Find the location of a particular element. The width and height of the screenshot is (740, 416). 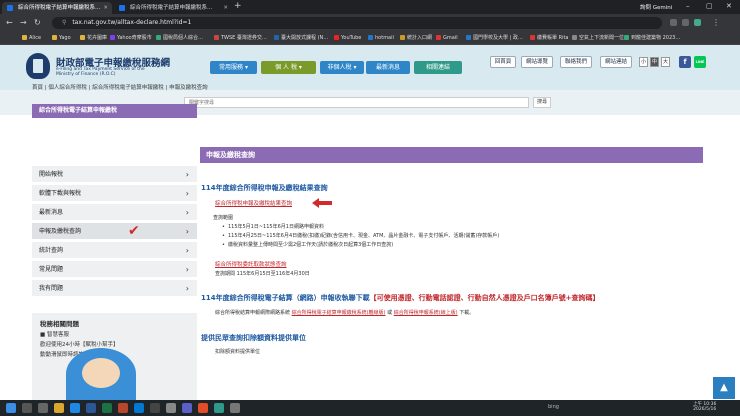

scroll-to-top-button: ▲ is located at coordinates (724, 388).